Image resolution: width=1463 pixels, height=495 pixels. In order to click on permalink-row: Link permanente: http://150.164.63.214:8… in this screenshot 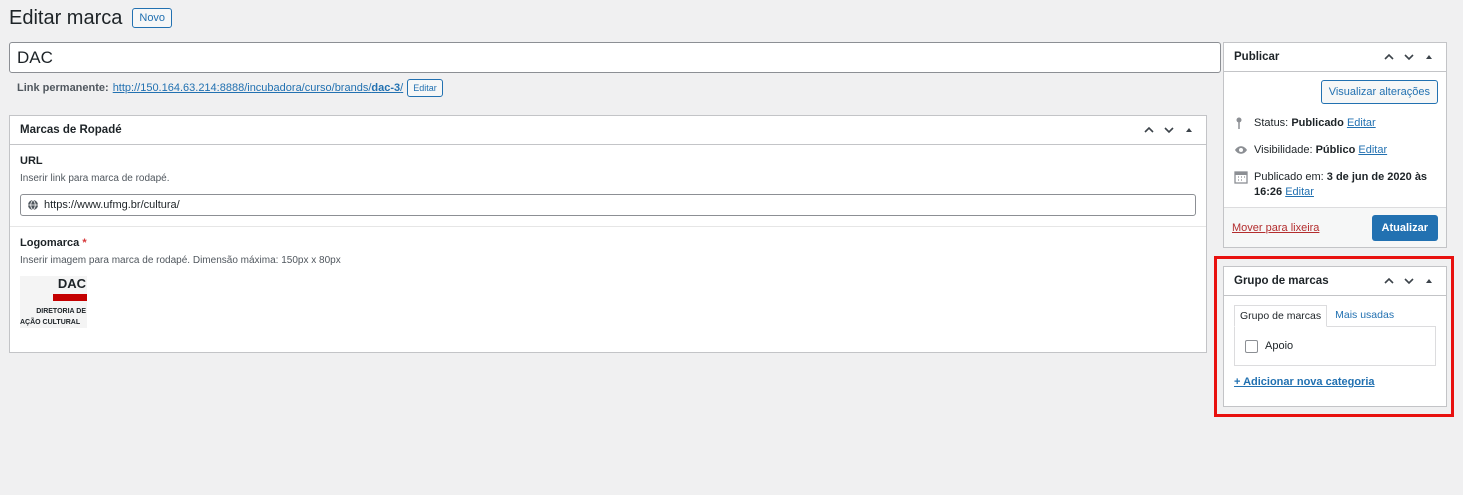, I will do `click(230, 88)`.